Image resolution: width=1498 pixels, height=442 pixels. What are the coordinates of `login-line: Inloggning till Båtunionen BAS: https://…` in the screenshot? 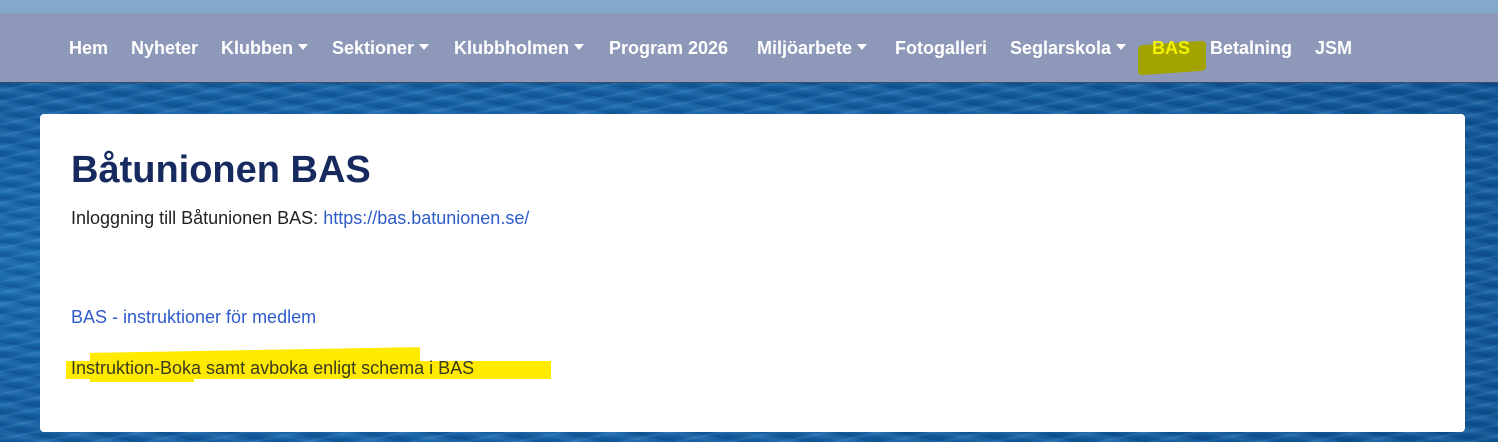 It's located at (300, 218).